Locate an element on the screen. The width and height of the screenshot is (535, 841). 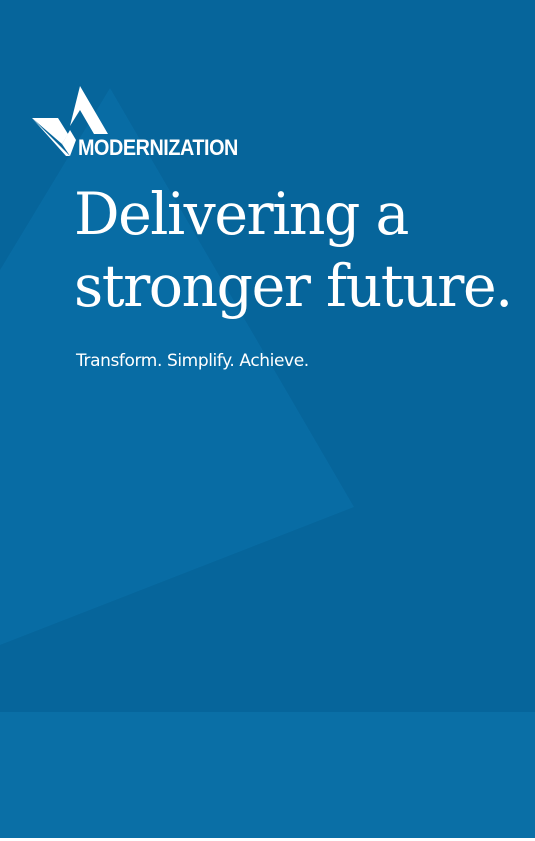
headline-line-2: stronger future. is located at coordinates (293, 286).